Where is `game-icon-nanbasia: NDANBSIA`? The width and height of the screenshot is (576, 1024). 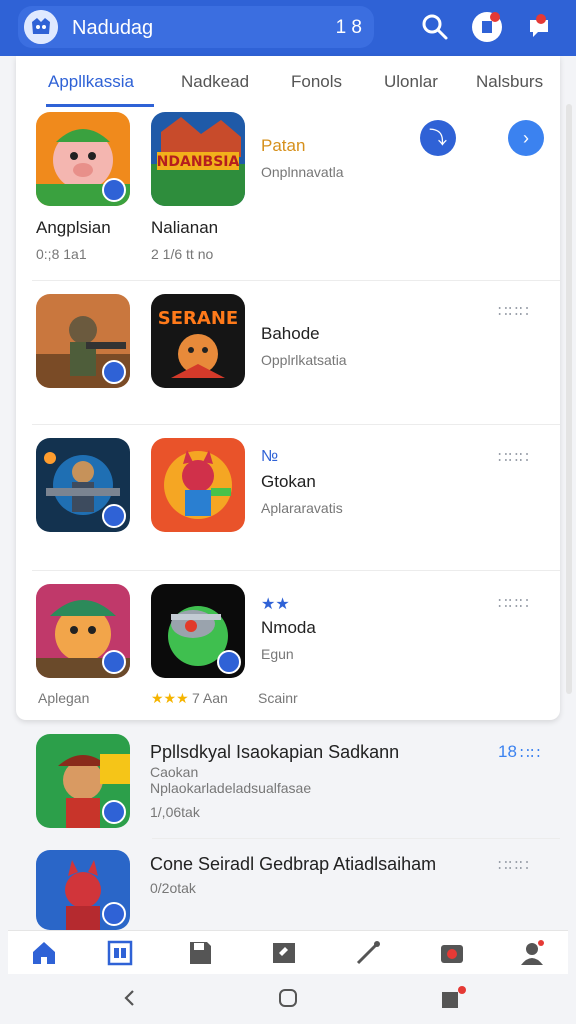
game-icon-nanbasia: NDANBSIA is located at coordinates (198, 159).